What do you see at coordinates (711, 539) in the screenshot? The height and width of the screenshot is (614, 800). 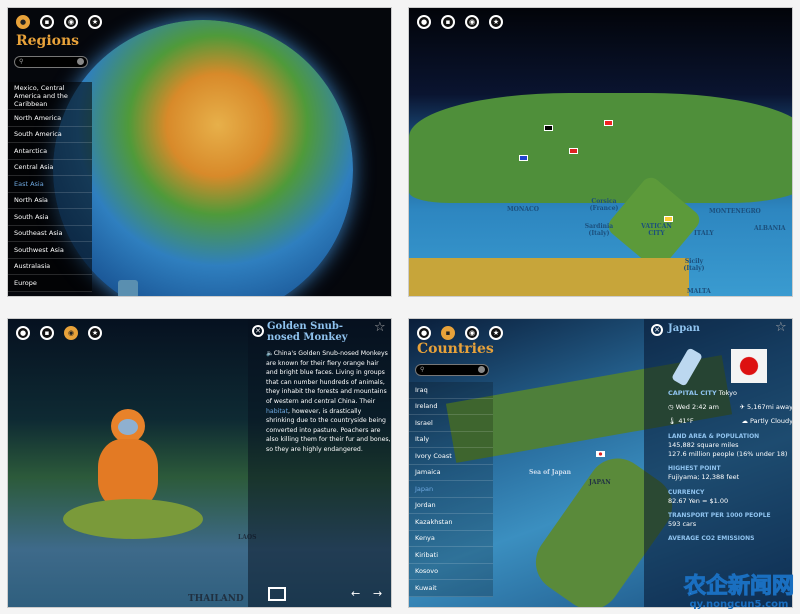 I see `emissions-label: AVERAGE CO2 EMISSIONS` at bounding box center [711, 539].